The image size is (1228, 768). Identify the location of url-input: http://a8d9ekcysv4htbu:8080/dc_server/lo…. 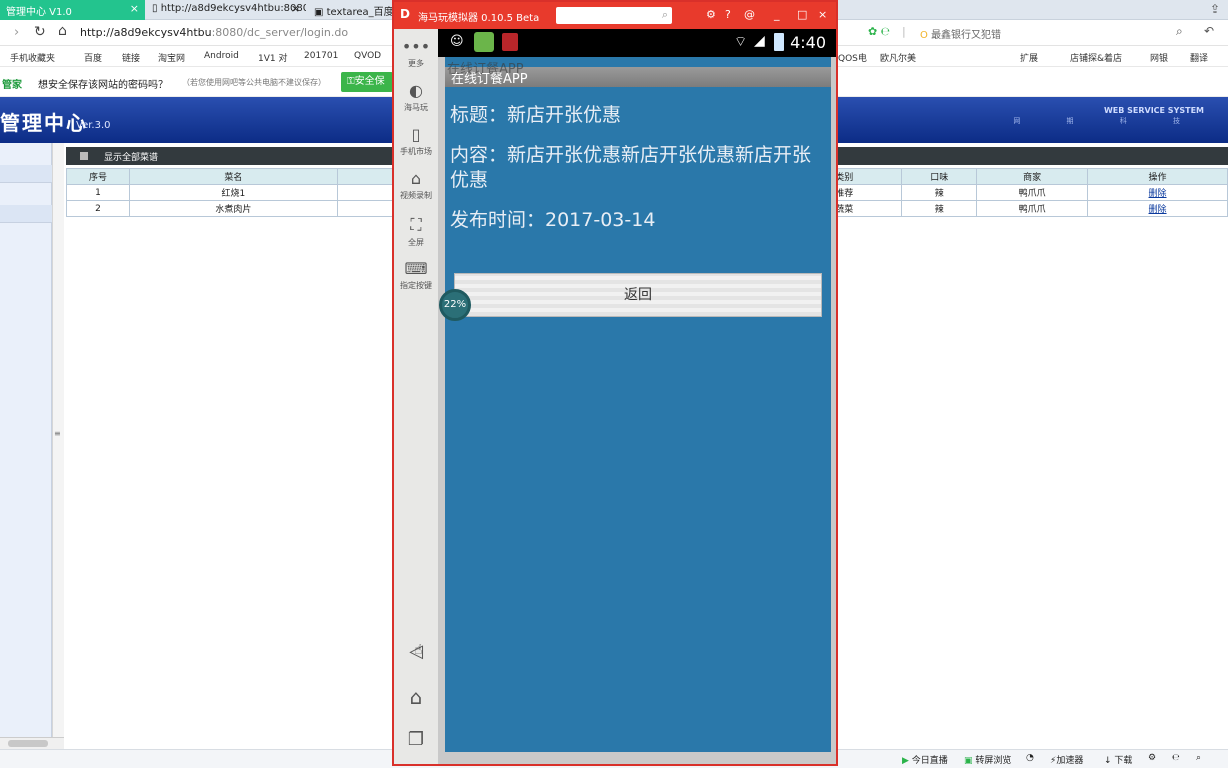
(214, 32).